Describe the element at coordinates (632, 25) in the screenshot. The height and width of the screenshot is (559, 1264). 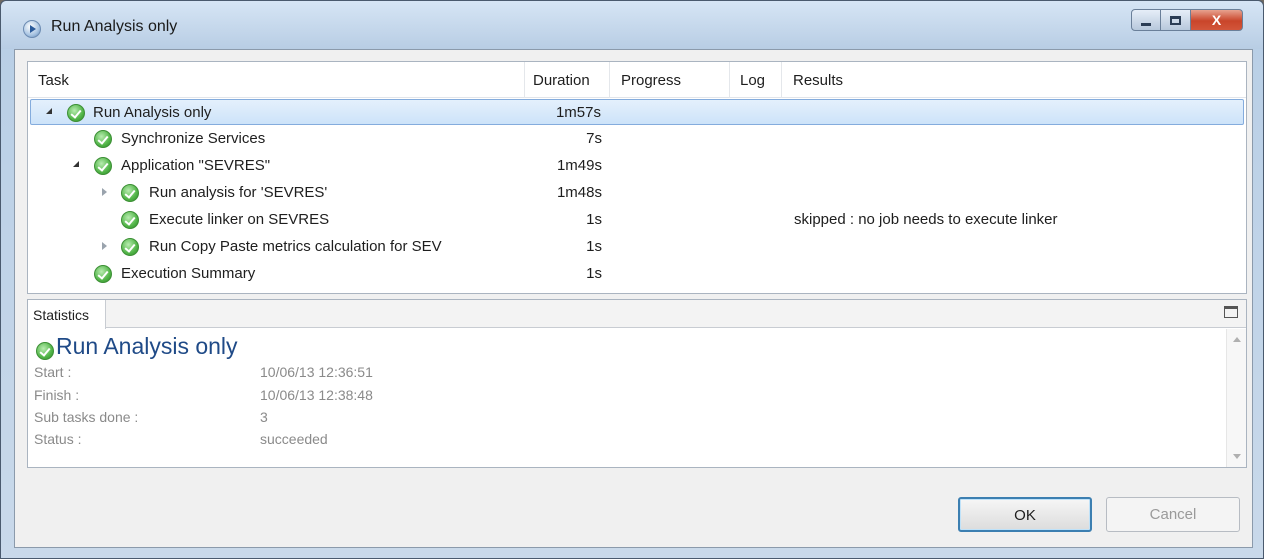
I see `title-bar: Run Analysis only X` at that location.